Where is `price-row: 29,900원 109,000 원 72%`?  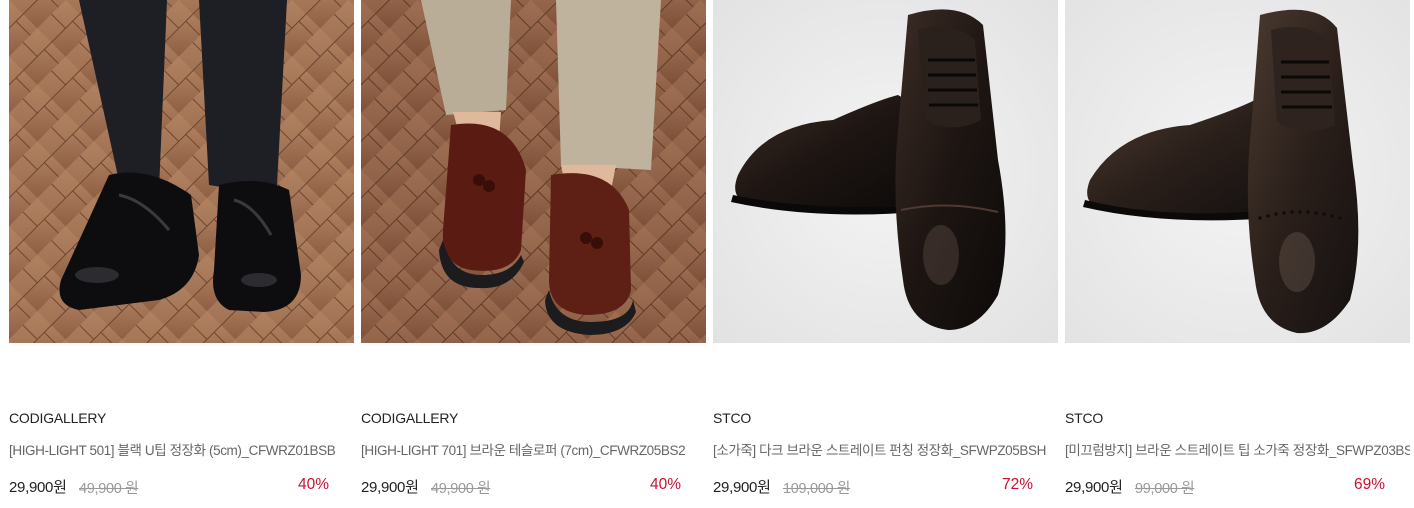 price-row: 29,900원 109,000 원 72% is located at coordinates (873, 487).